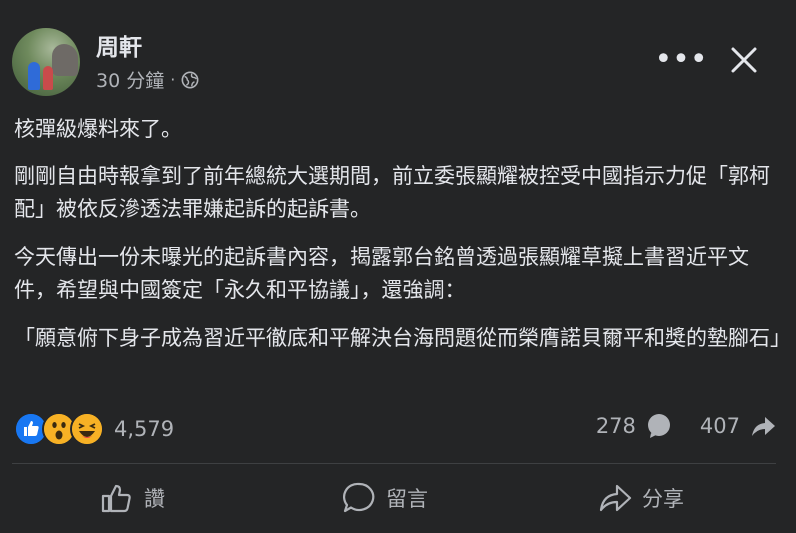  I want to click on more-options-button: •••, so click(680, 59).